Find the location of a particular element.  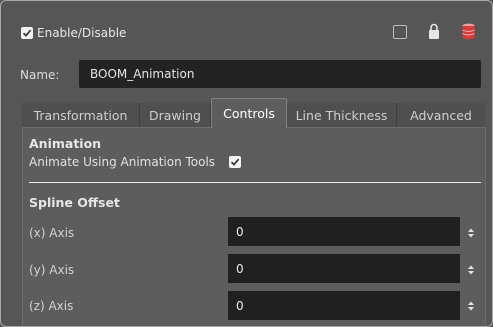

z-axis-label: (z) Axis is located at coordinates (51, 306).